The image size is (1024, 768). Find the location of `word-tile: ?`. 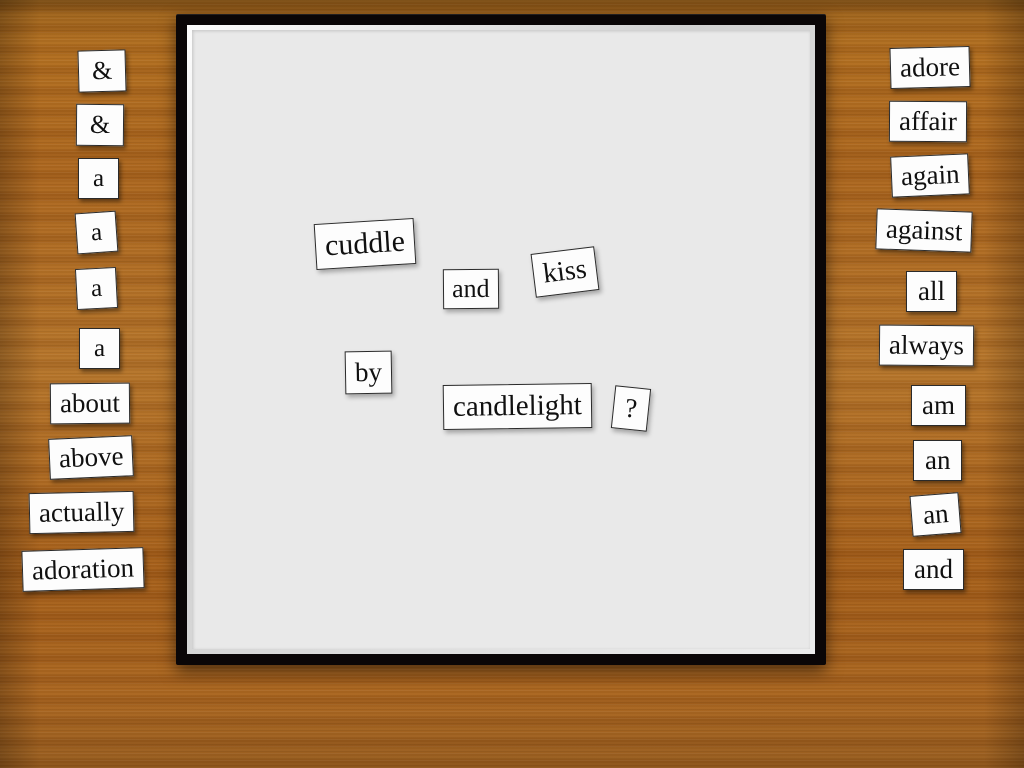

word-tile: ? is located at coordinates (631, 408).